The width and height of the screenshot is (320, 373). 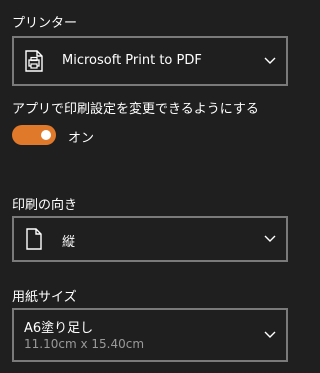 I want to click on paper-size-dropdown: A6塗り足し 11.10cm x 15.40cm, so click(x=150, y=335).